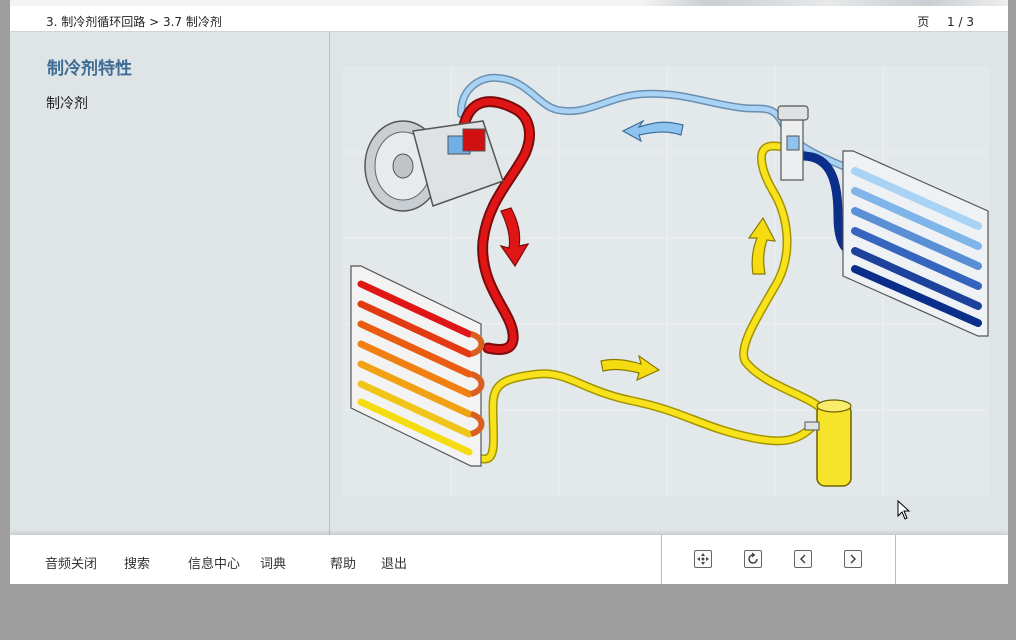 The height and width of the screenshot is (640, 1016). I want to click on dictionary-button: 词典, so click(273, 562).